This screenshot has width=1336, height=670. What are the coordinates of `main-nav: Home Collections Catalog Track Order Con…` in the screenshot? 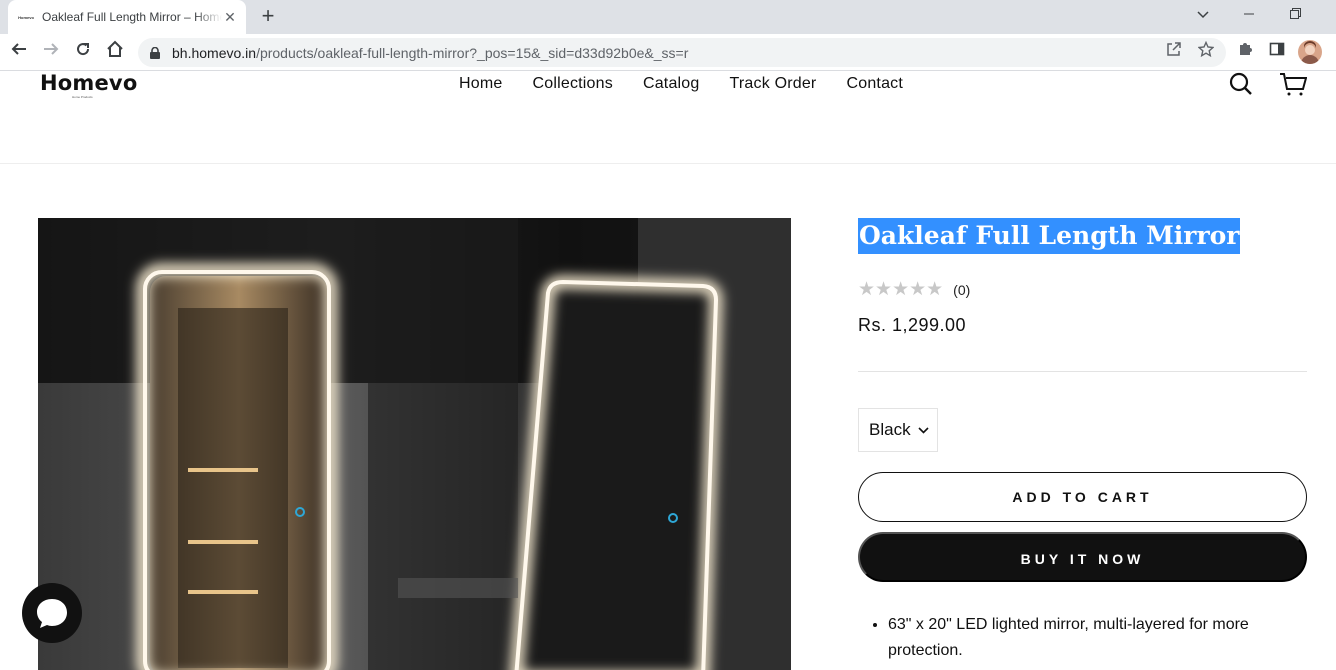 It's located at (696, 84).